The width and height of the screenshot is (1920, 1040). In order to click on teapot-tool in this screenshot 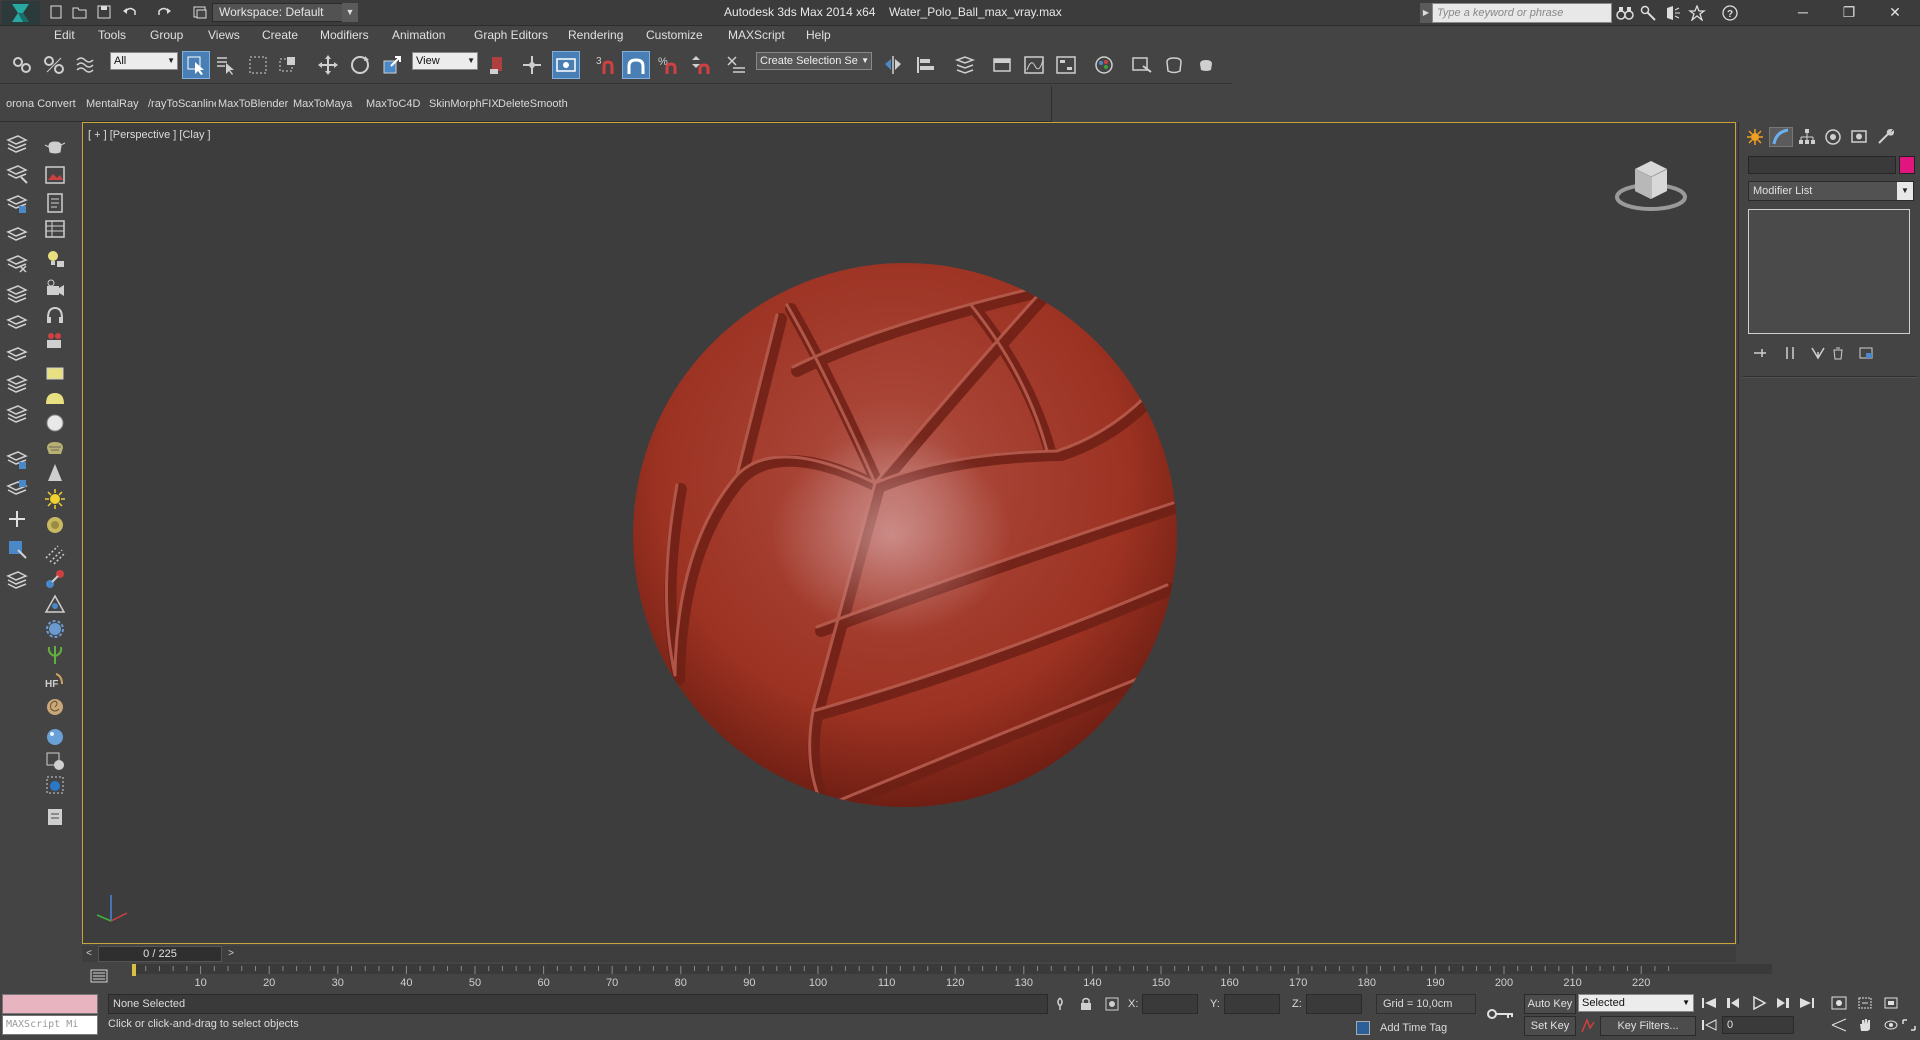, I will do `click(55, 147)`.